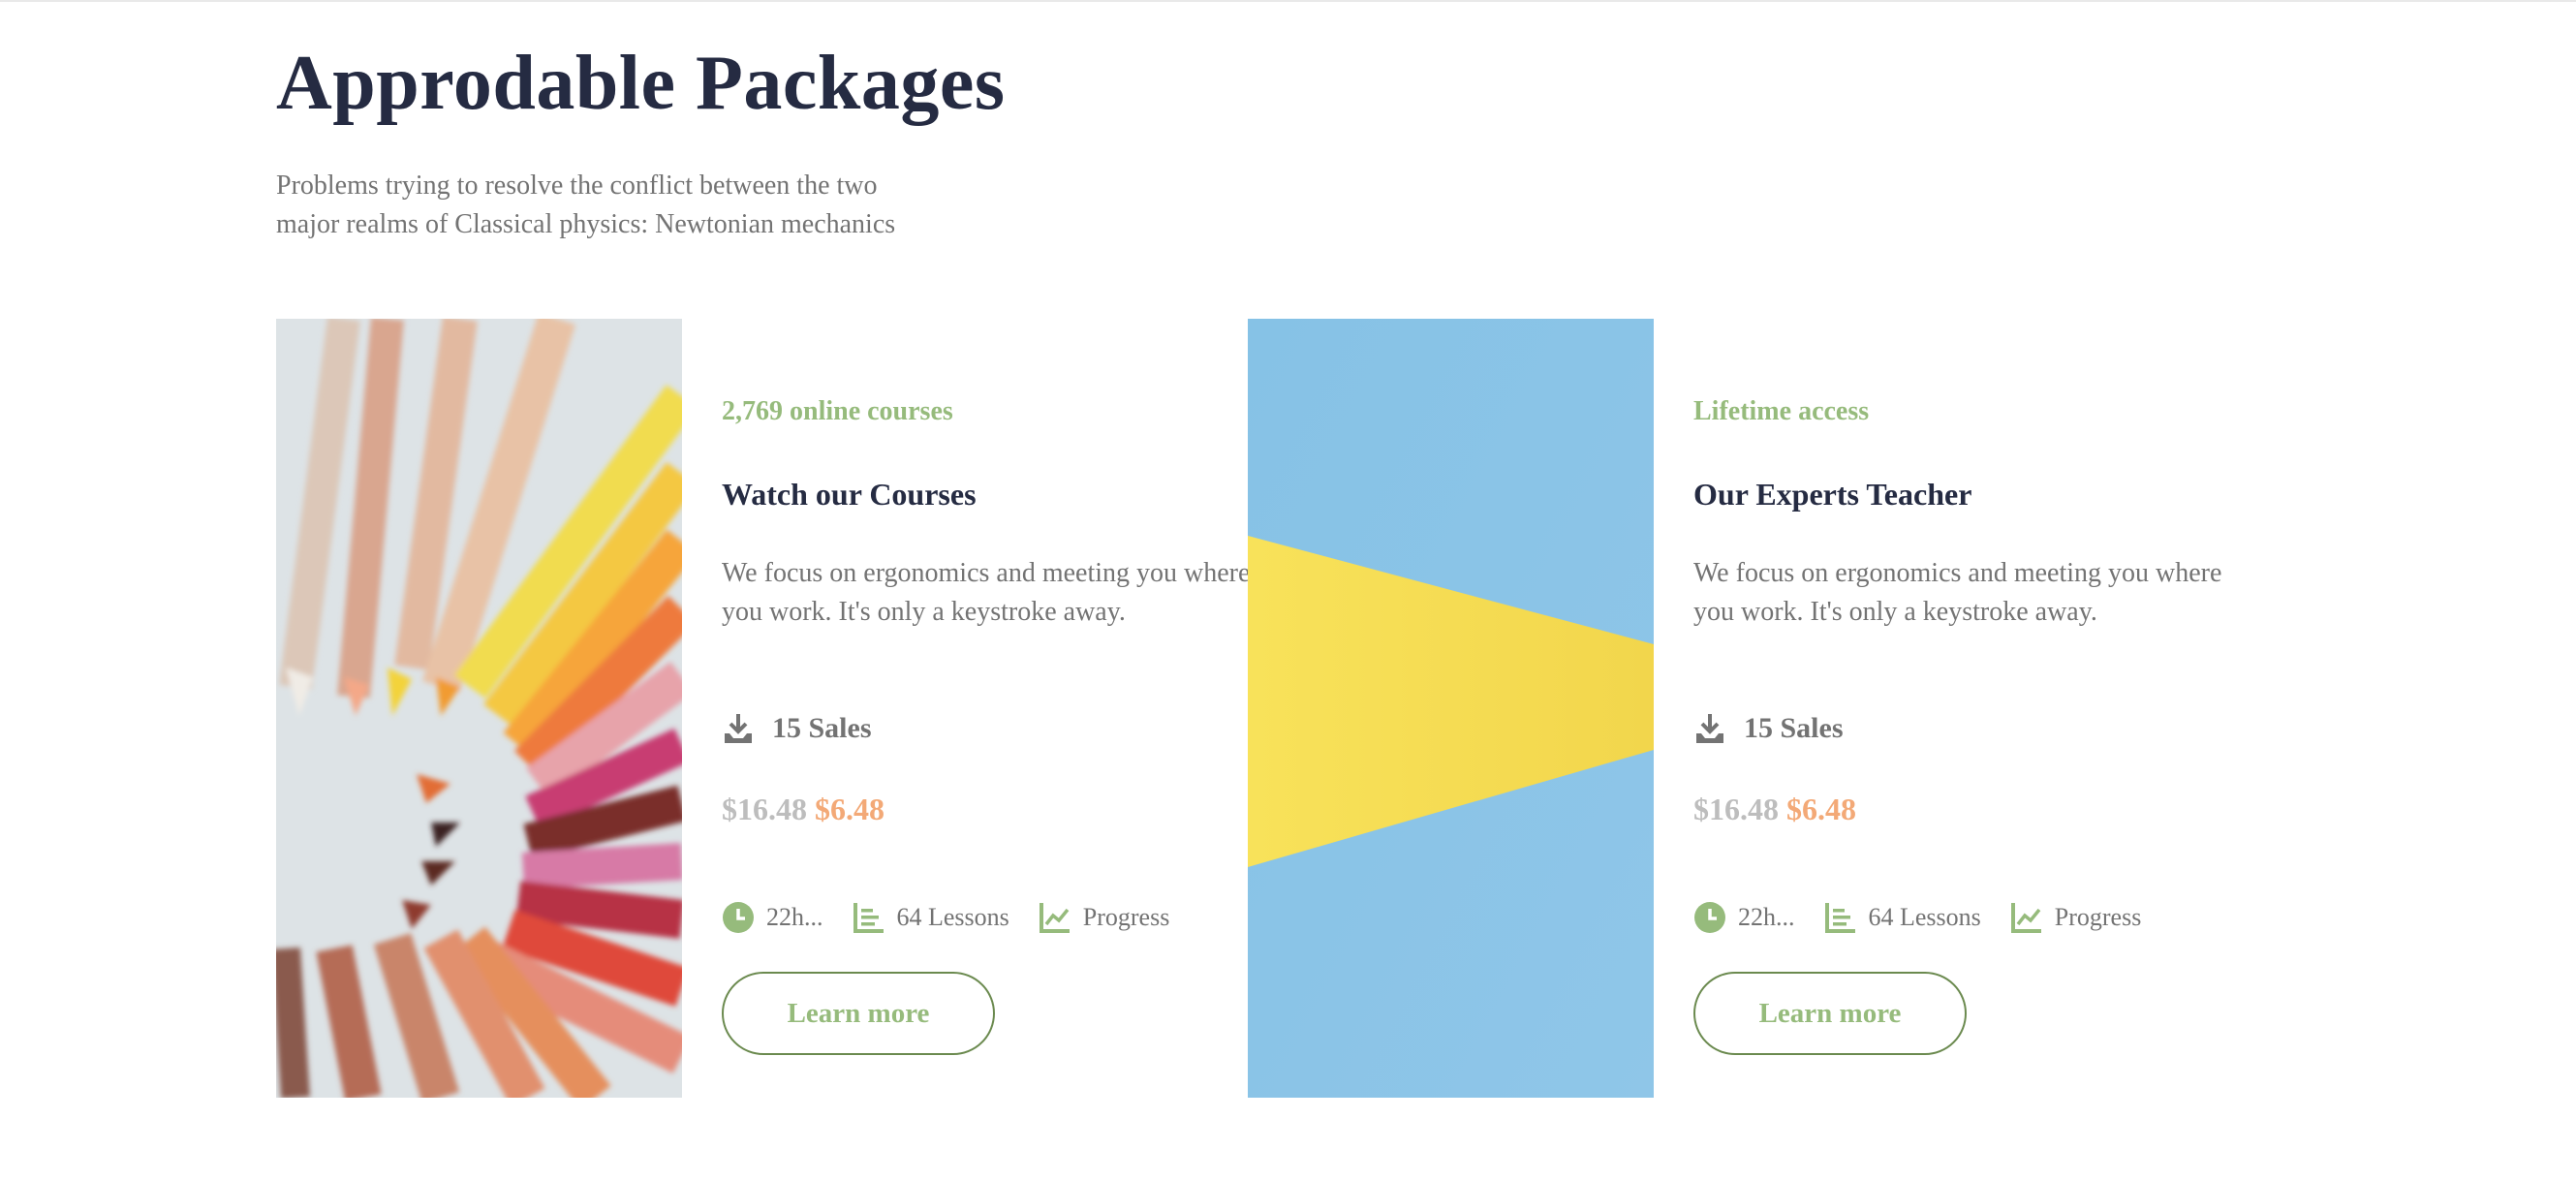 This screenshot has height=1181, width=2576. What do you see at coordinates (1832, 495) in the screenshot?
I see `card-title: Our Experts Teacher` at bounding box center [1832, 495].